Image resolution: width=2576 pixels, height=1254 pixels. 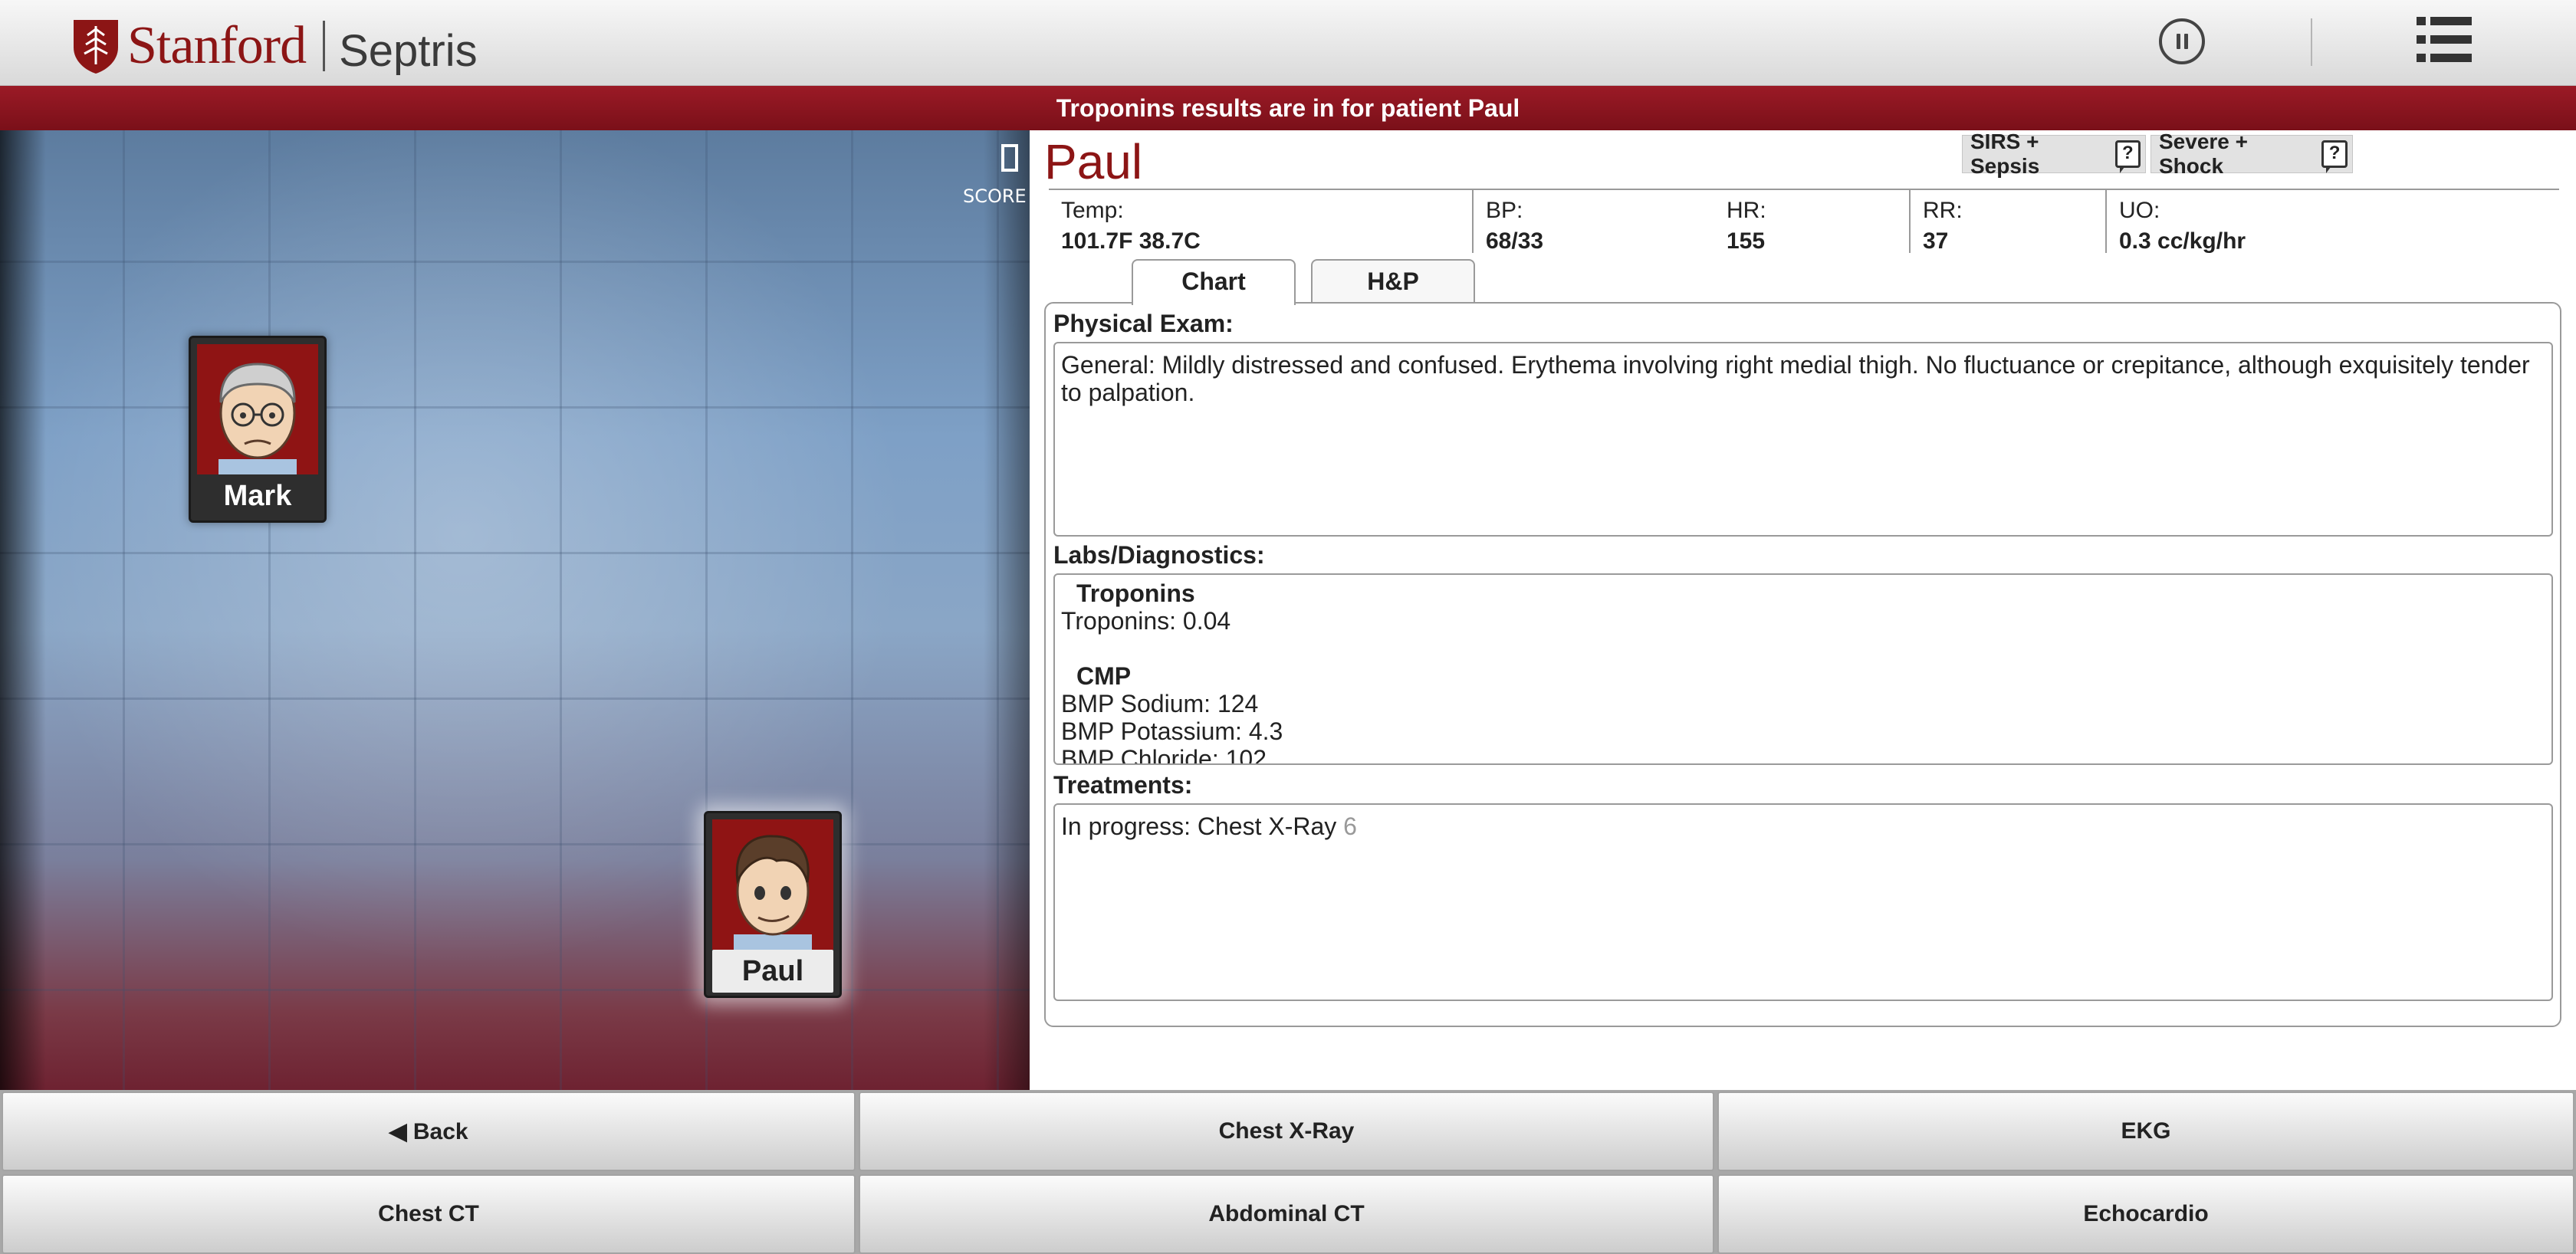 I want to click on app-header: Stanford Septris, so click(x=1288, y=43).